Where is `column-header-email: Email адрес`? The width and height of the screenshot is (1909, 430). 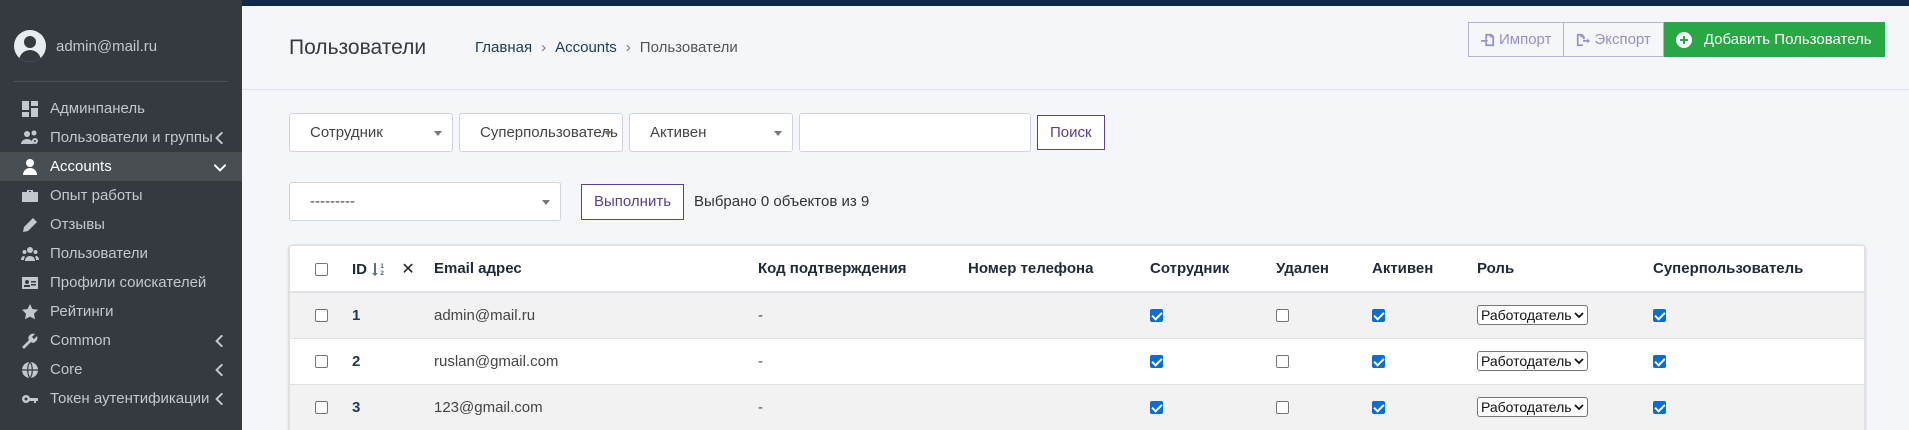
column-header-email: Email адрес is located at coordinates (596, 269).